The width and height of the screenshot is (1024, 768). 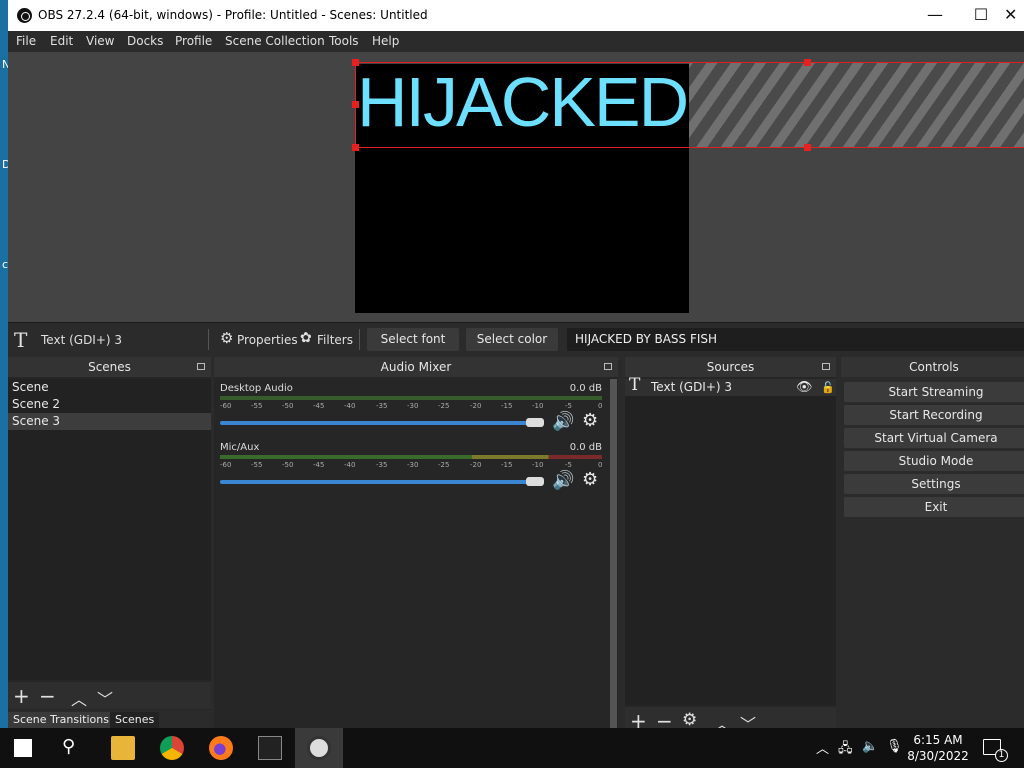 I want to click on divider, so click(x=359, y=339).